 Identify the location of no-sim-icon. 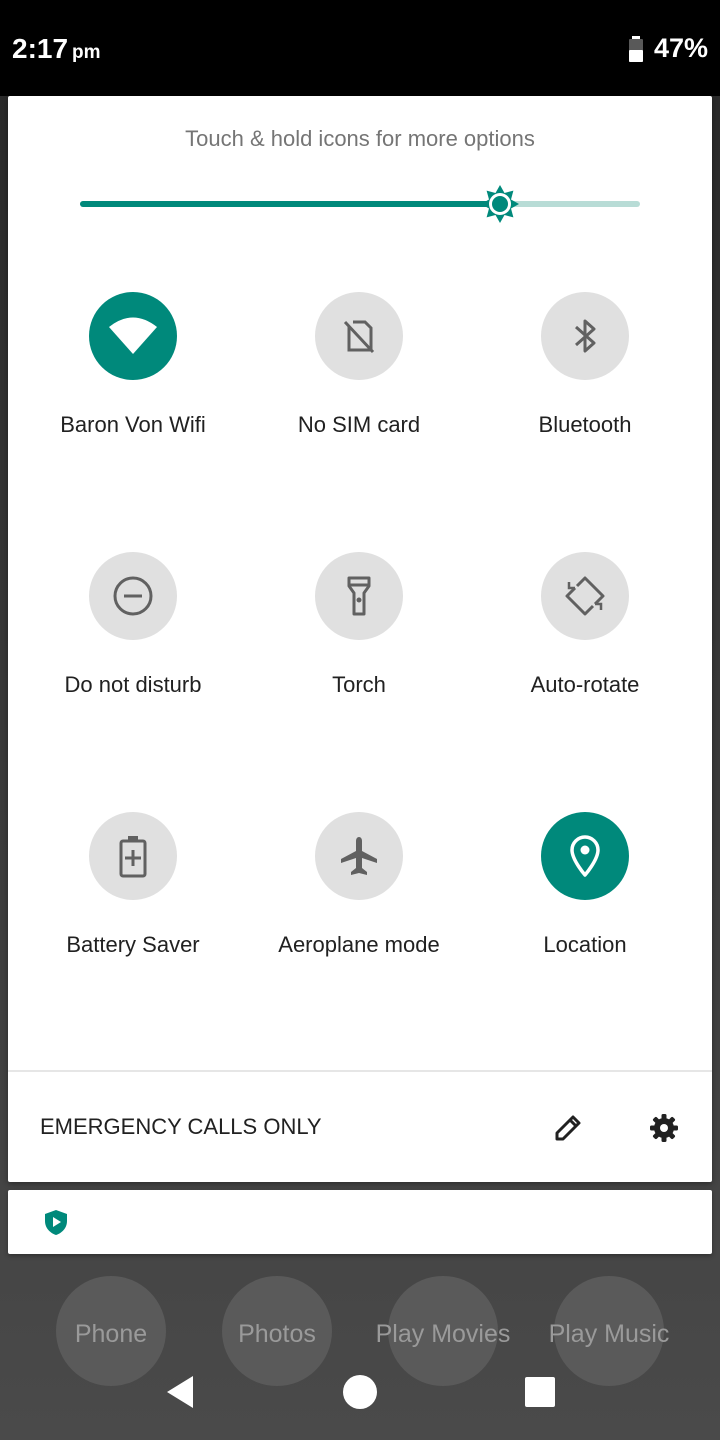
(359, 337).